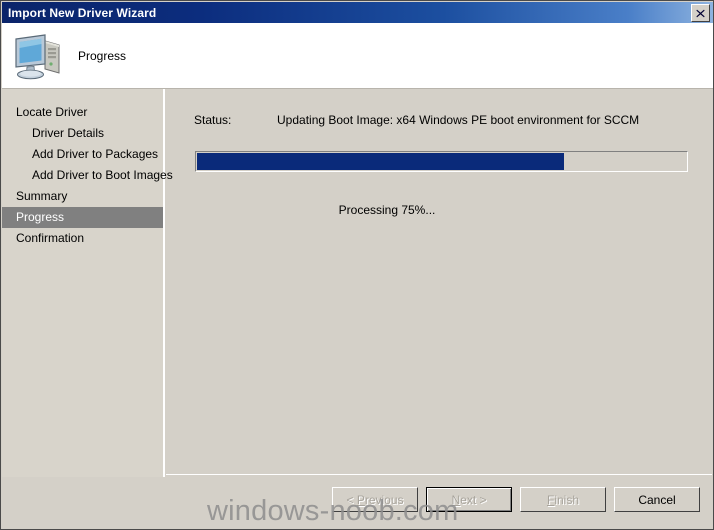 This screenshot has width=714, height=530. I want to click on close-icon, so click(700, 13).